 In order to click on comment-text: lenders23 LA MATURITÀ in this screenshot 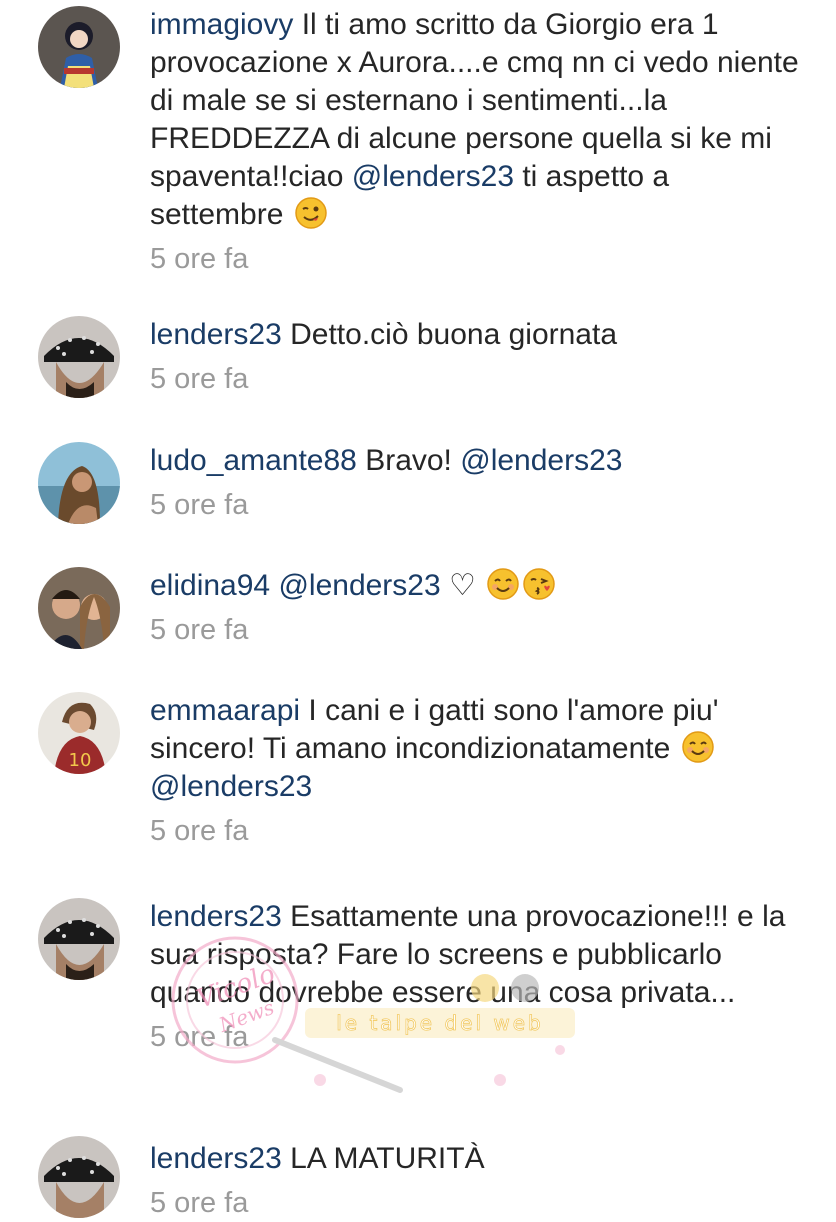, I will do `click(475, 1159)`.